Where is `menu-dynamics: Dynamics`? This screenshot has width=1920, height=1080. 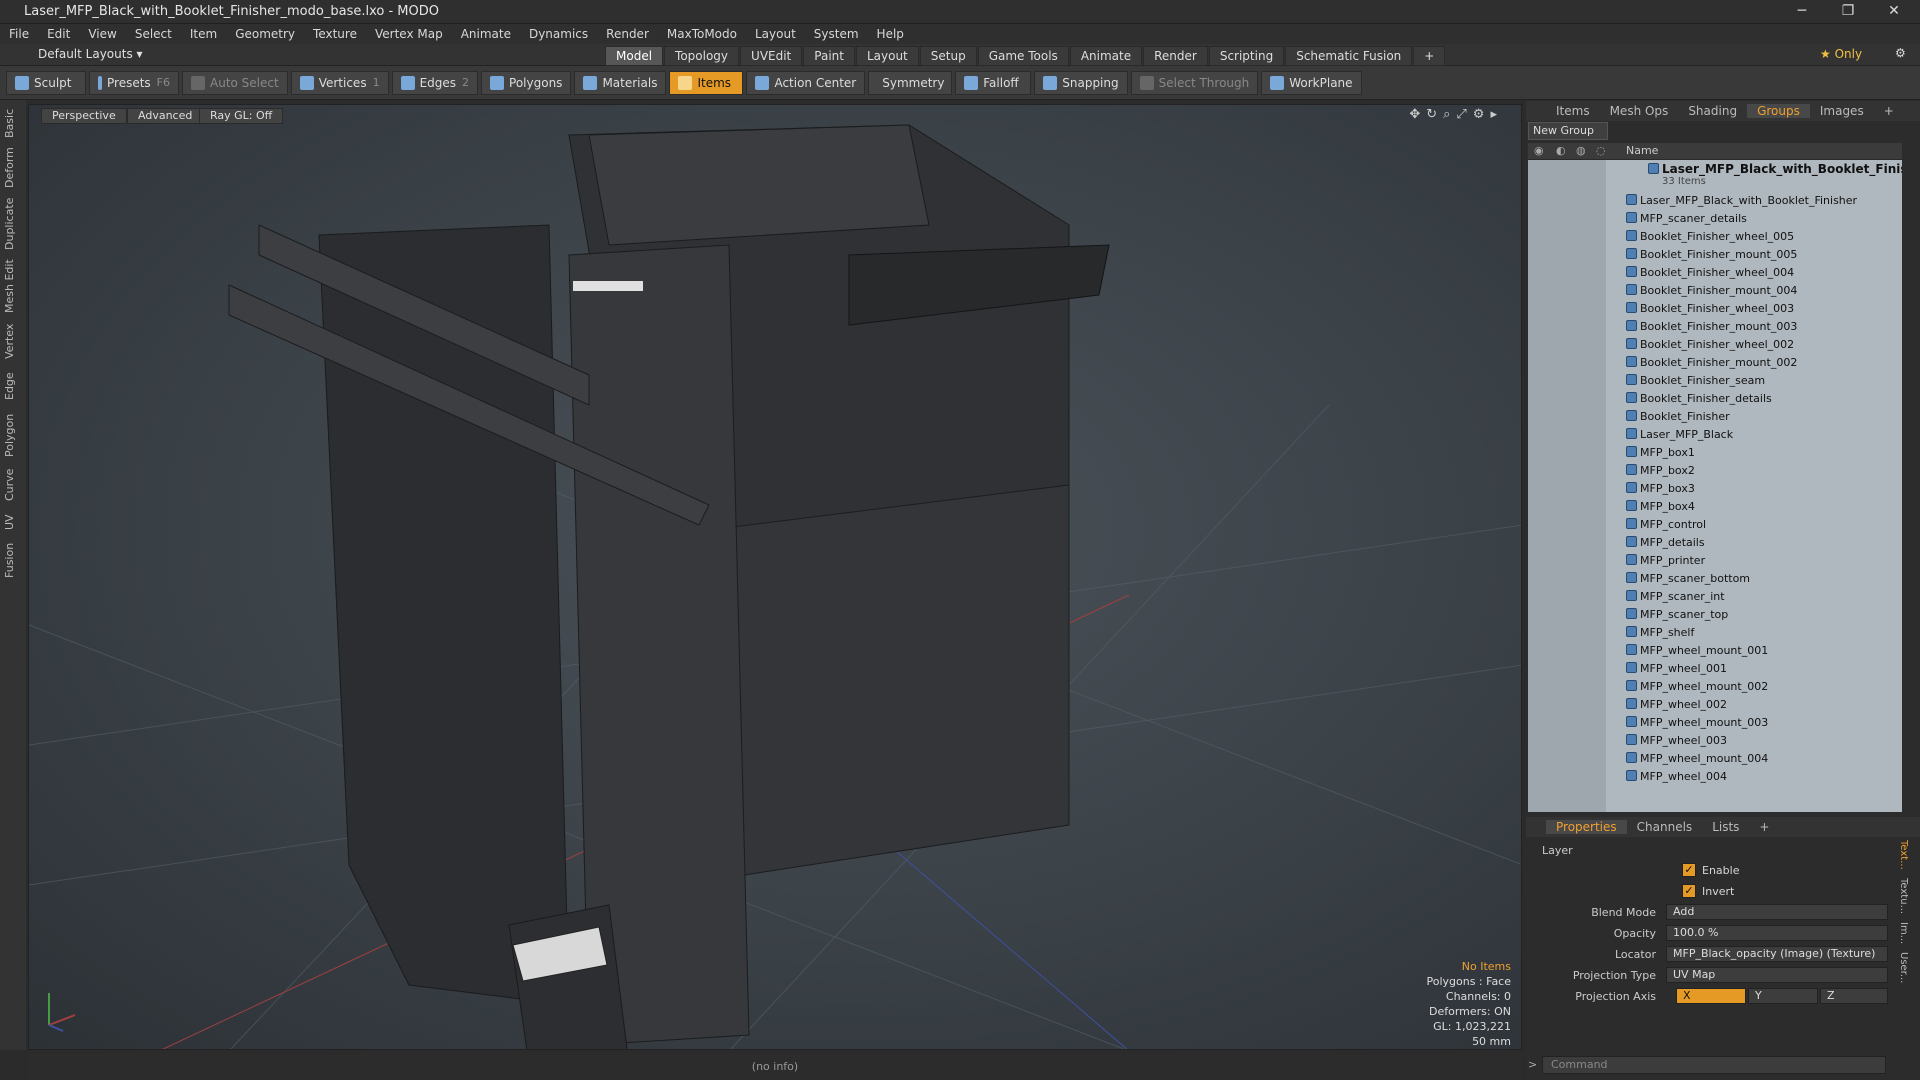 menu-dynamics: Dynamics is located at coordinates (558, 34).